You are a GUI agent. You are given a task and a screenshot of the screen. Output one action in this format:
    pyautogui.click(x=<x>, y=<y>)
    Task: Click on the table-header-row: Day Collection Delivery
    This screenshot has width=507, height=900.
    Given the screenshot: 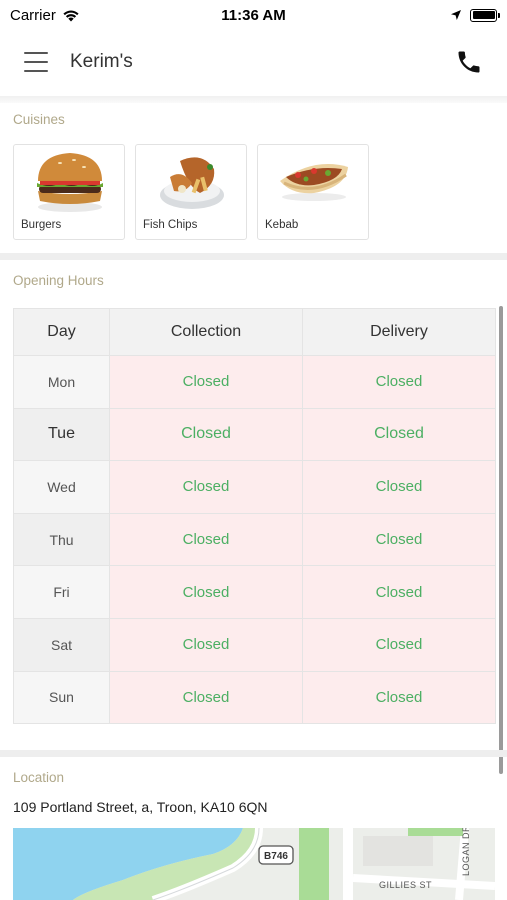 What is the action you would take?
    pyautogui.click(x=254, y=332)
    